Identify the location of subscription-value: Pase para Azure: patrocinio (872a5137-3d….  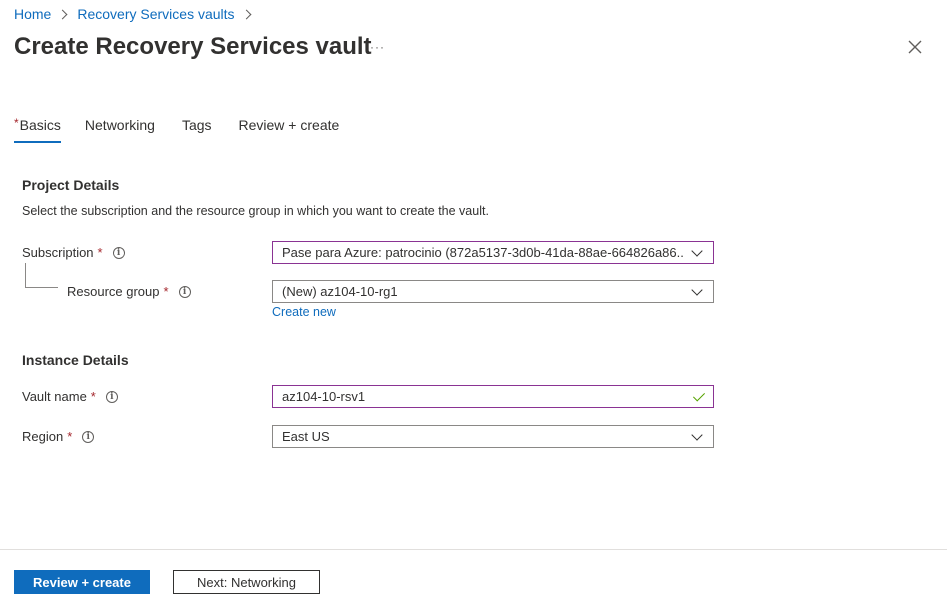
(482, 252).